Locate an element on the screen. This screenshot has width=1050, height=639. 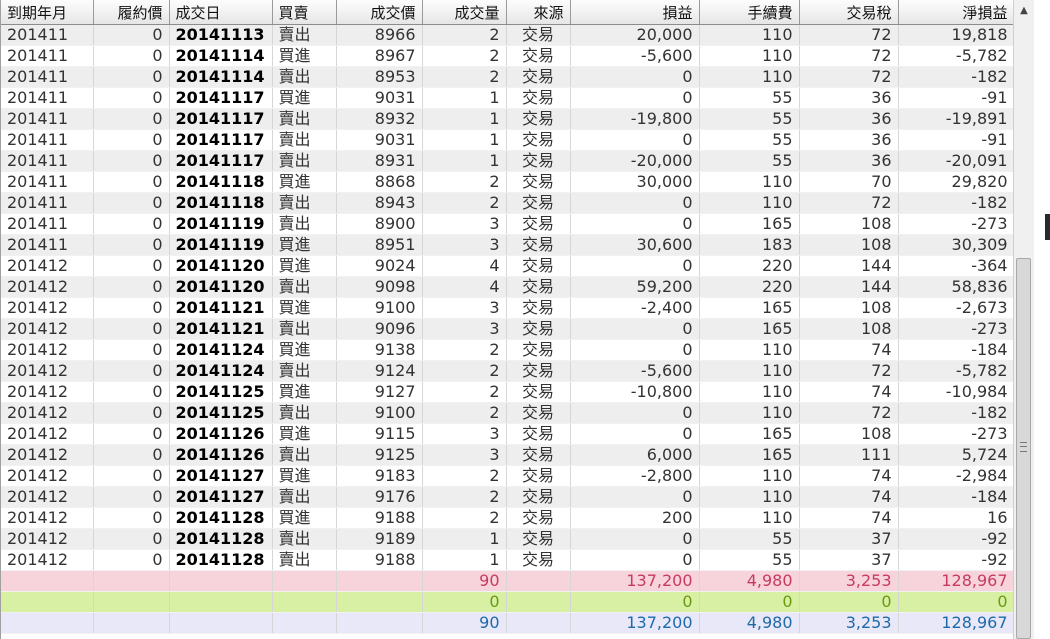
cell-price: 9189 is located at coordinates (379, 539).